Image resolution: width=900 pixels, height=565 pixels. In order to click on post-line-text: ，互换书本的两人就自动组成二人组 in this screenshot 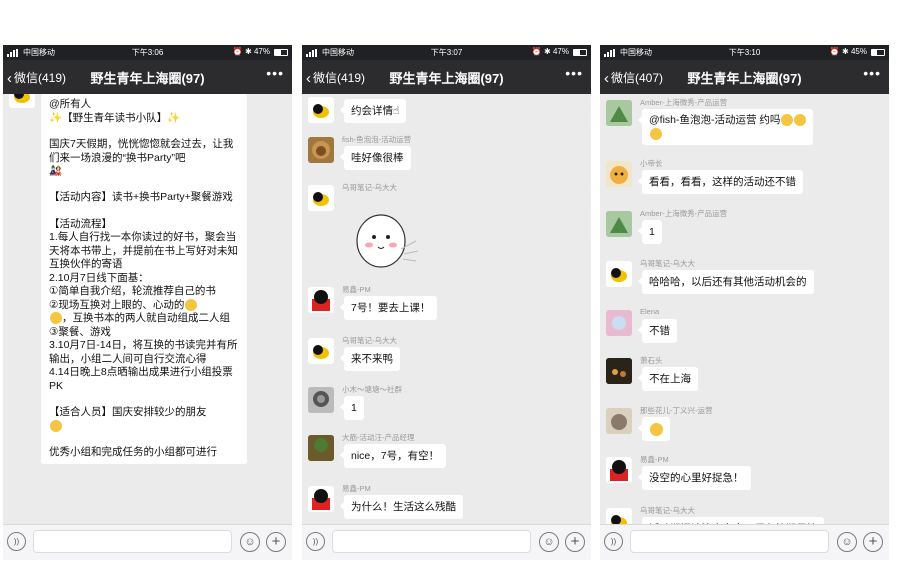, I will do `click(146, 318)`.